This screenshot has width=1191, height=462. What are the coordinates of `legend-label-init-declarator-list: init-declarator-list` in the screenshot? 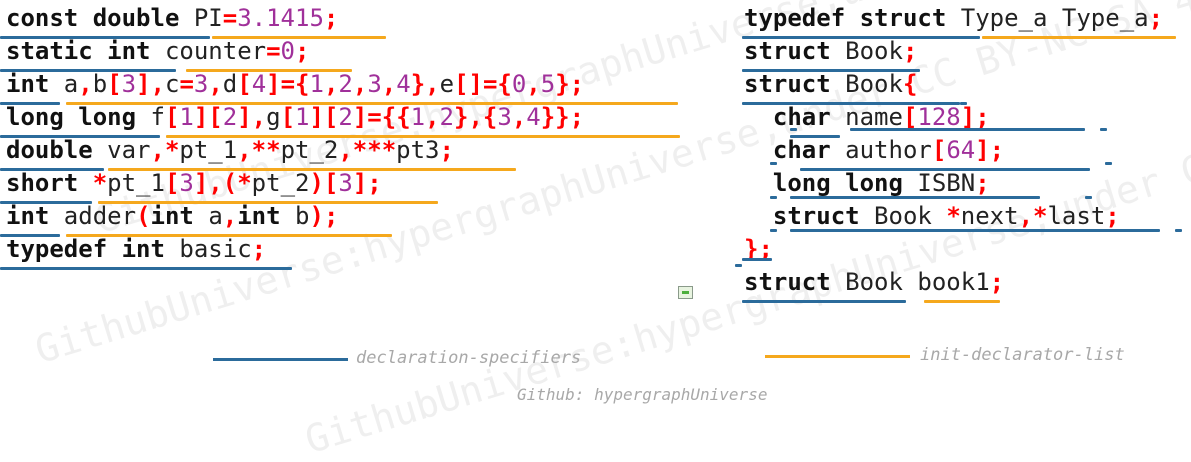 It's located at (1022, 355).